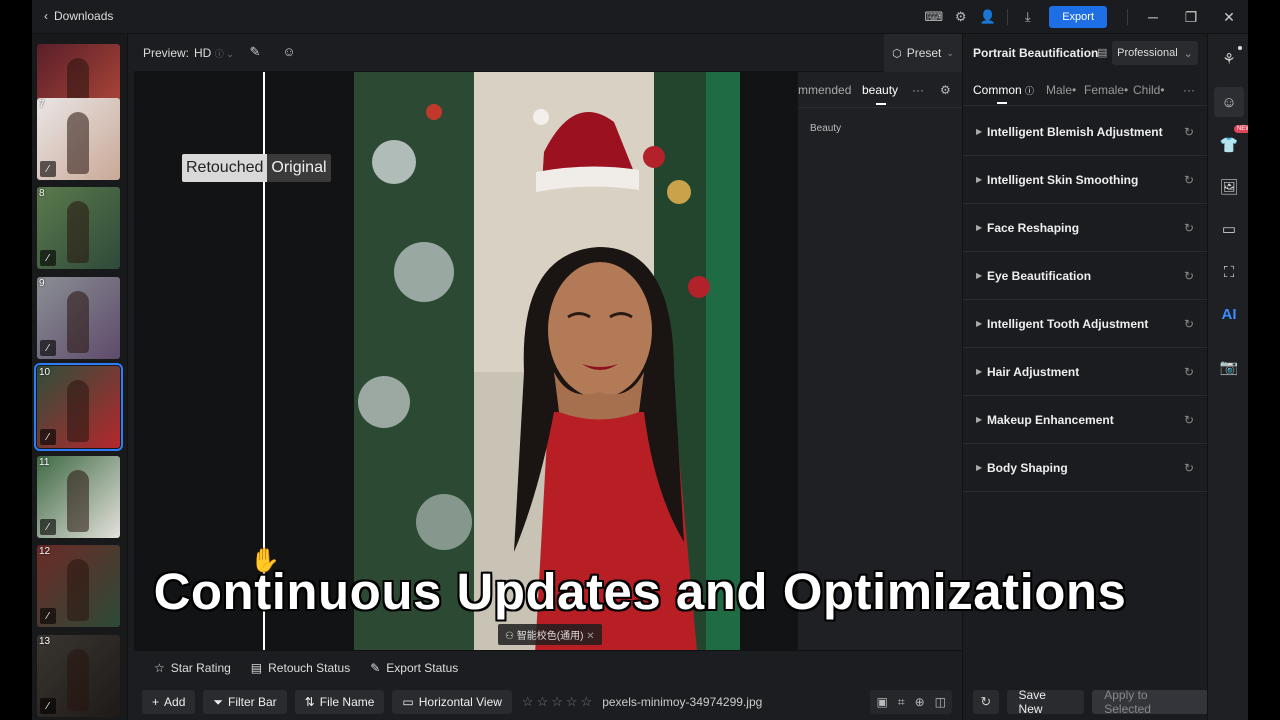 The width and height of the screenshot is (1280, 720). I want to click on adjustment-row: ▶ Face Reshaping ↻, so click(1085, 228).